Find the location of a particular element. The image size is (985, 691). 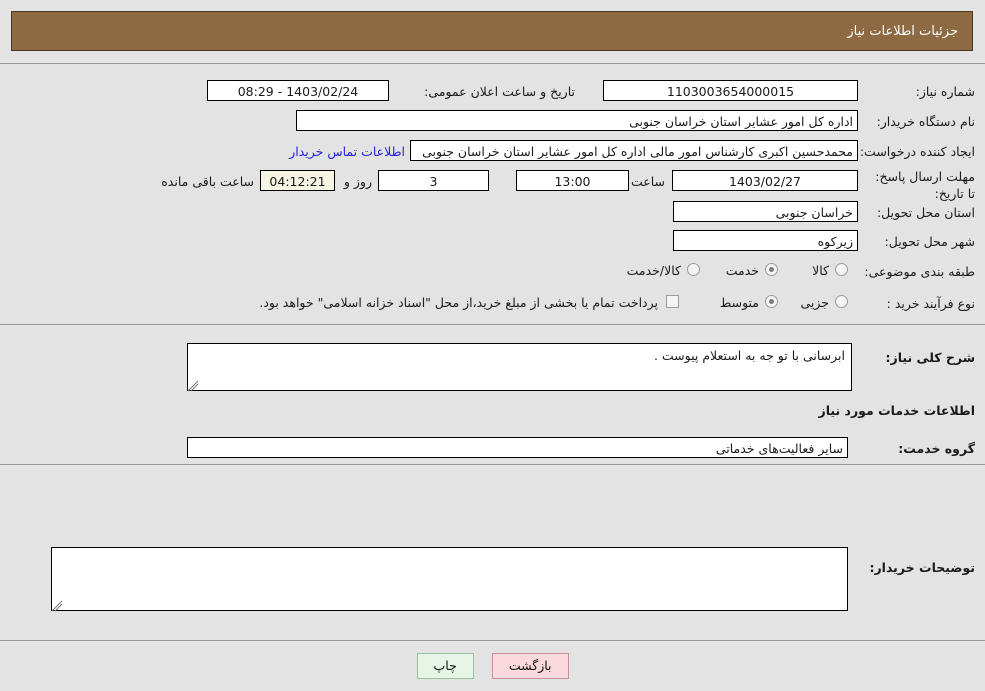

page-title-bar: جزئیات اطلاعات نیاز is located at coordinates (492, 31).